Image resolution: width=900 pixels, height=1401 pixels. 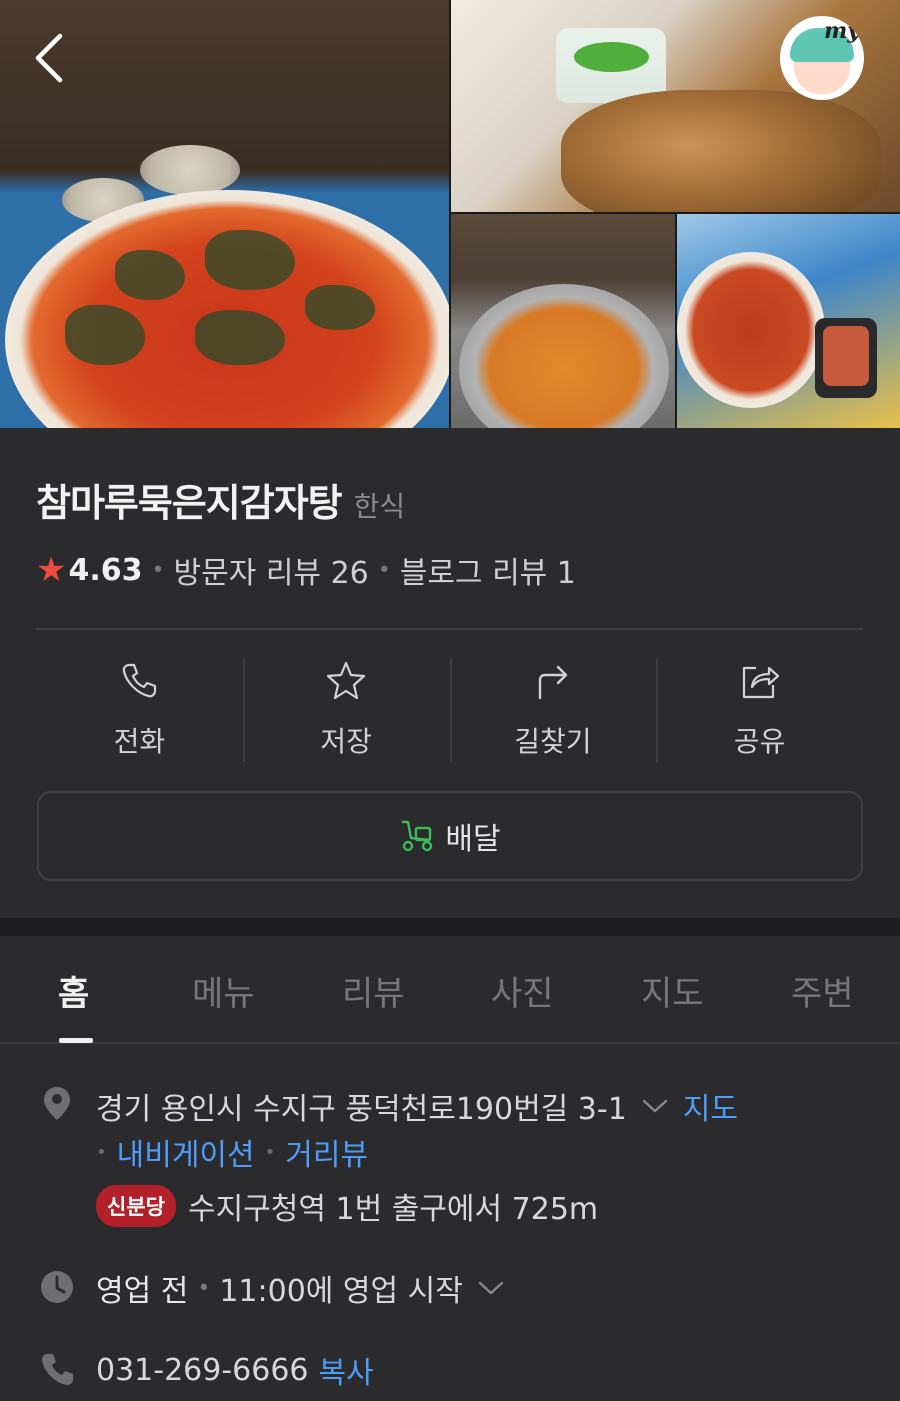 I want to click on gallery-photo-bottom-left, so click(x=563, y=321).